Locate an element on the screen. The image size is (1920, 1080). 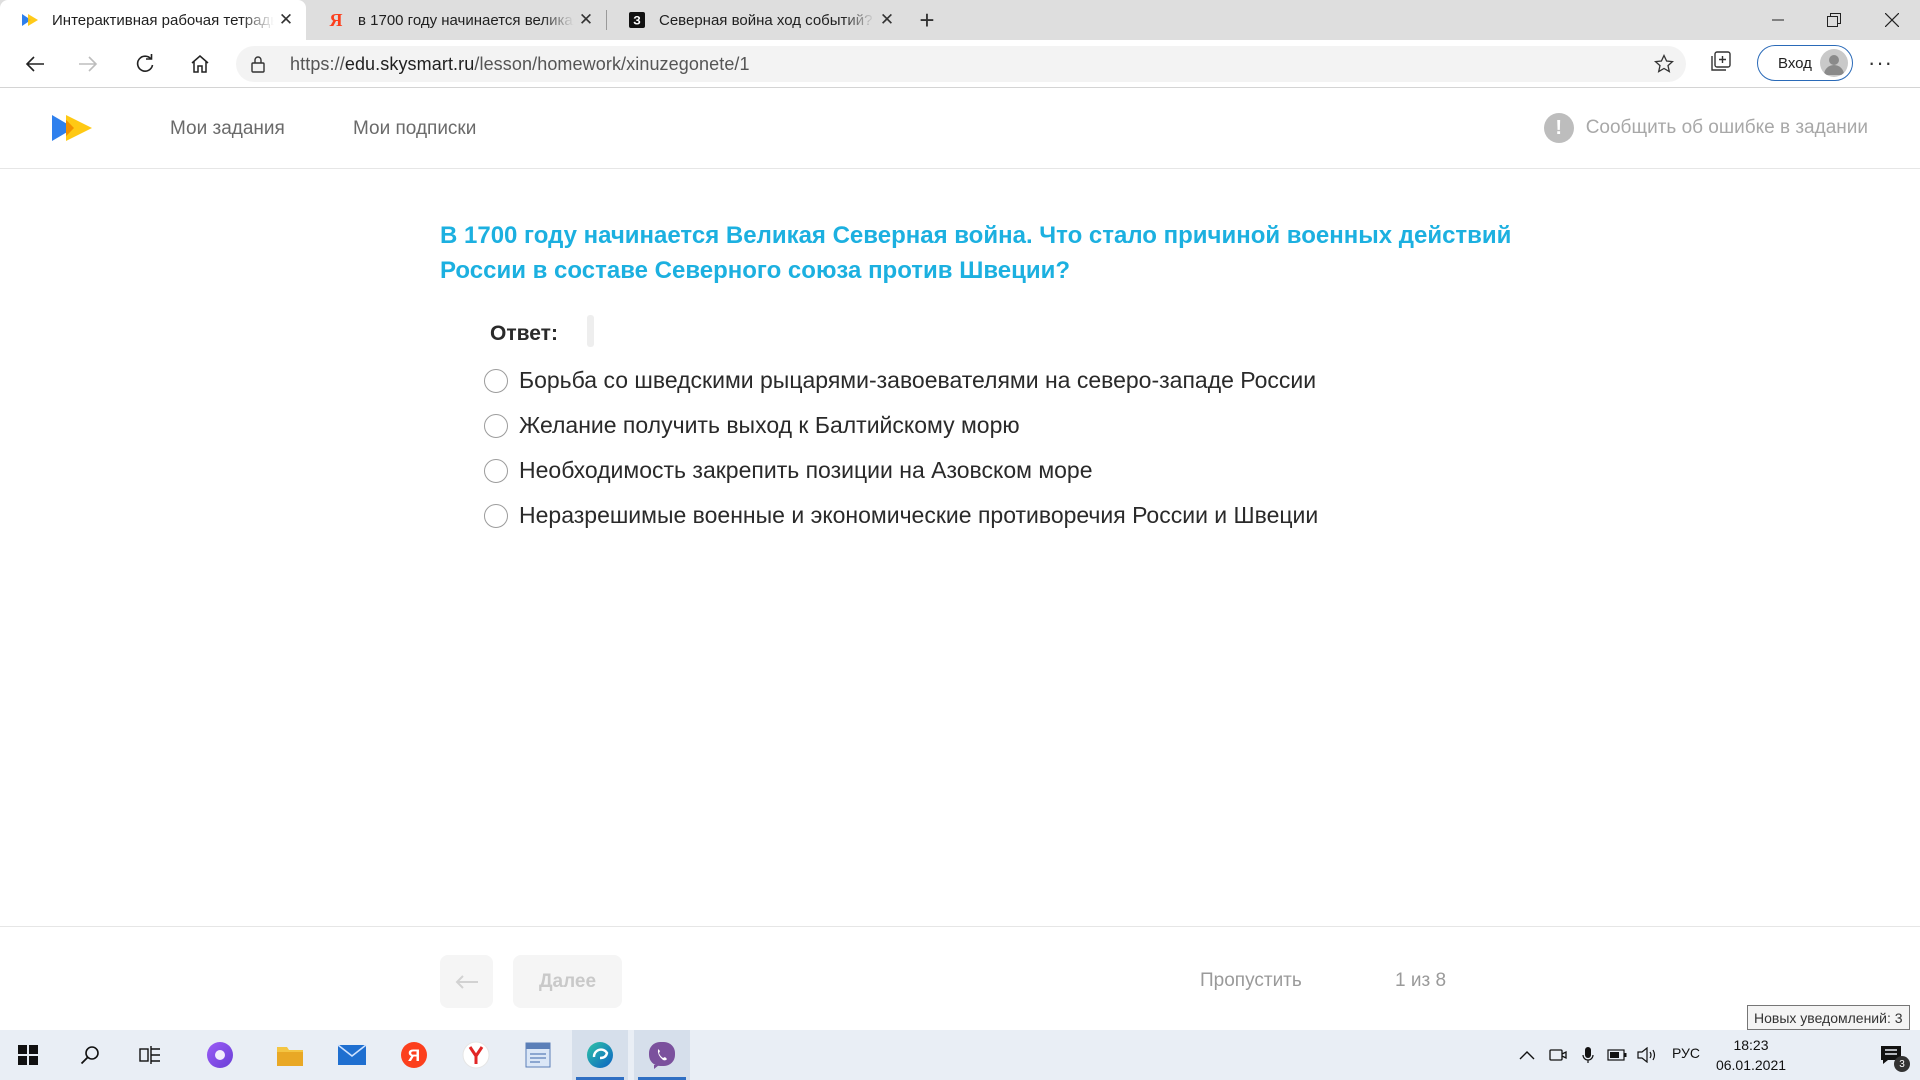
yandex-button: Я is located at coordinates (414, 1055).